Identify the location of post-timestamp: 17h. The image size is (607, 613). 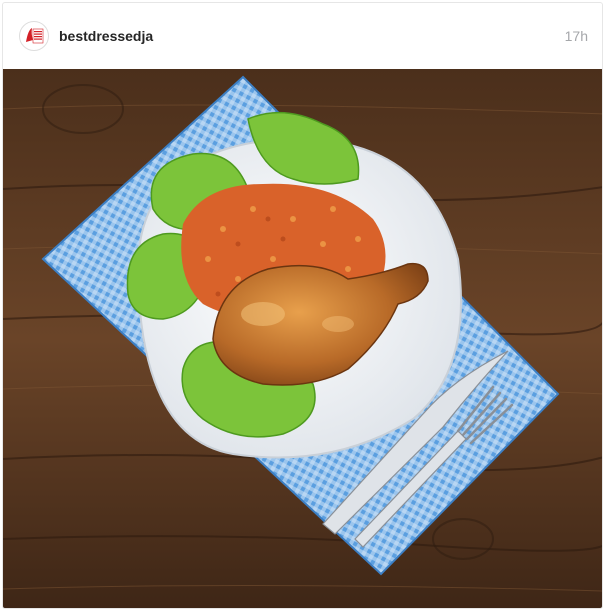
(576, 36).